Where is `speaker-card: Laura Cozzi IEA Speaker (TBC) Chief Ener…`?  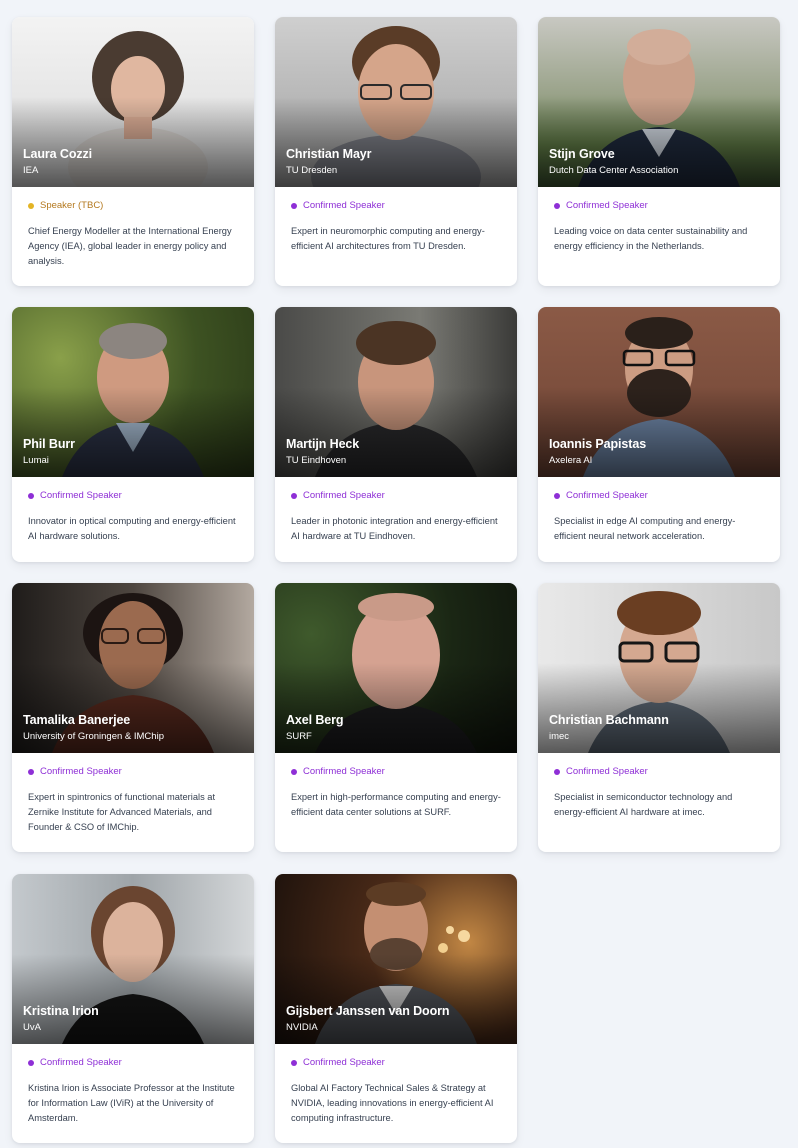
speaker-card: Laura Cozzi IEA Speaker (TBC) Chief Ener… is located at coordinates (133, 151).